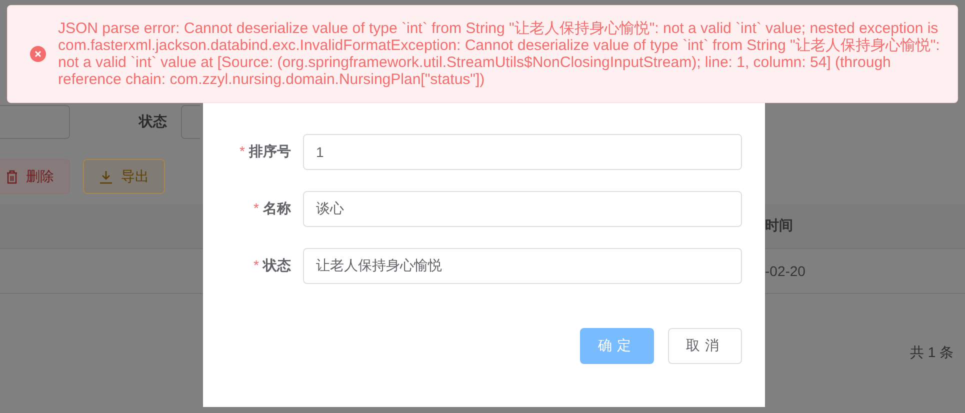 Image resolution: width=965 pixels, height=413 pixels. What do you see at coordinates (522, 152) in the screenshot?
I see `input-field: 1` at bounding box center [522, 152].